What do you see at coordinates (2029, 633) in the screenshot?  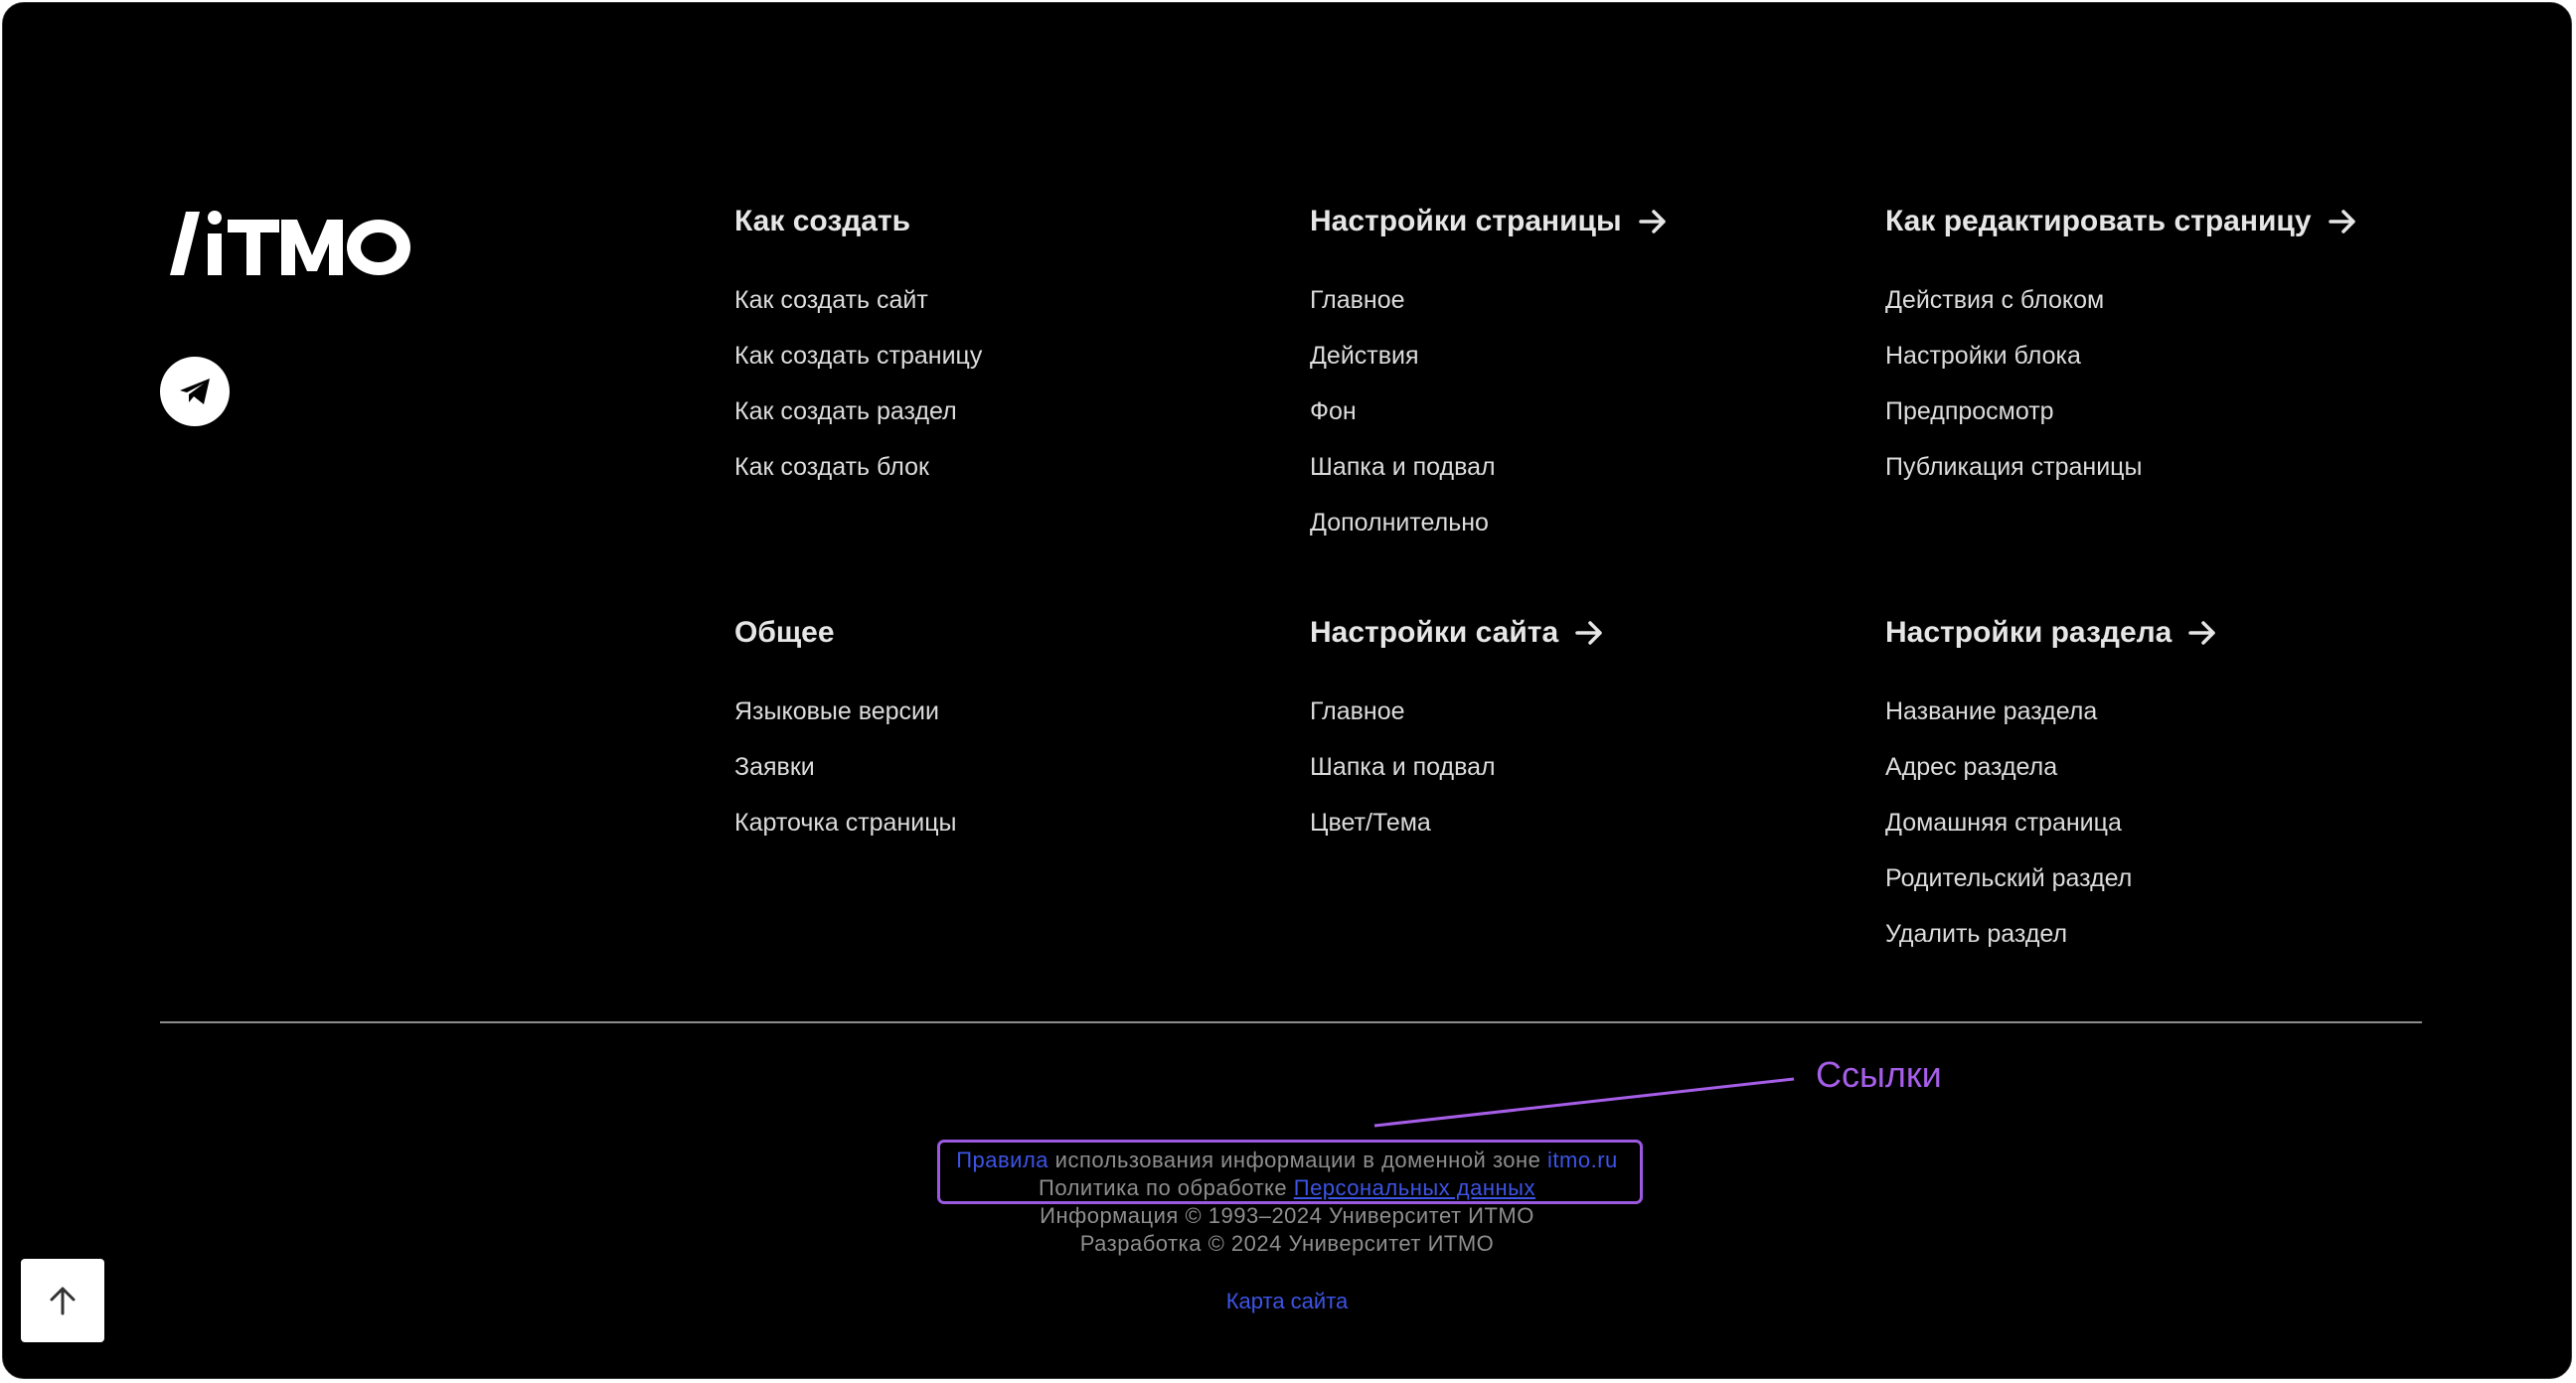 I see `column-title-text: Настройки раздела` at bounding box center [2029, 633].